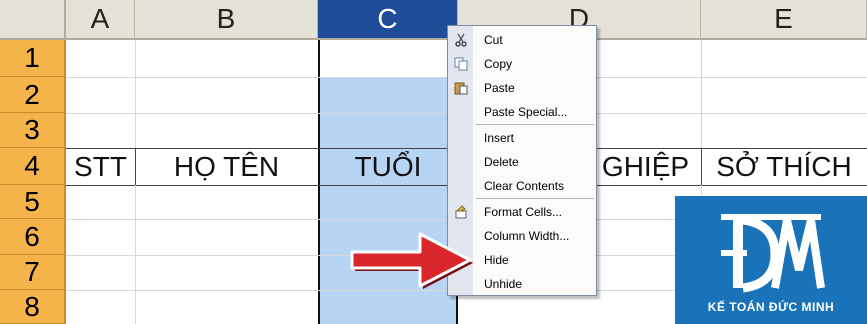  Describe the element at coordinates (496, 260) in the screenshot. I see `menu-item-label: Hide` at that location.